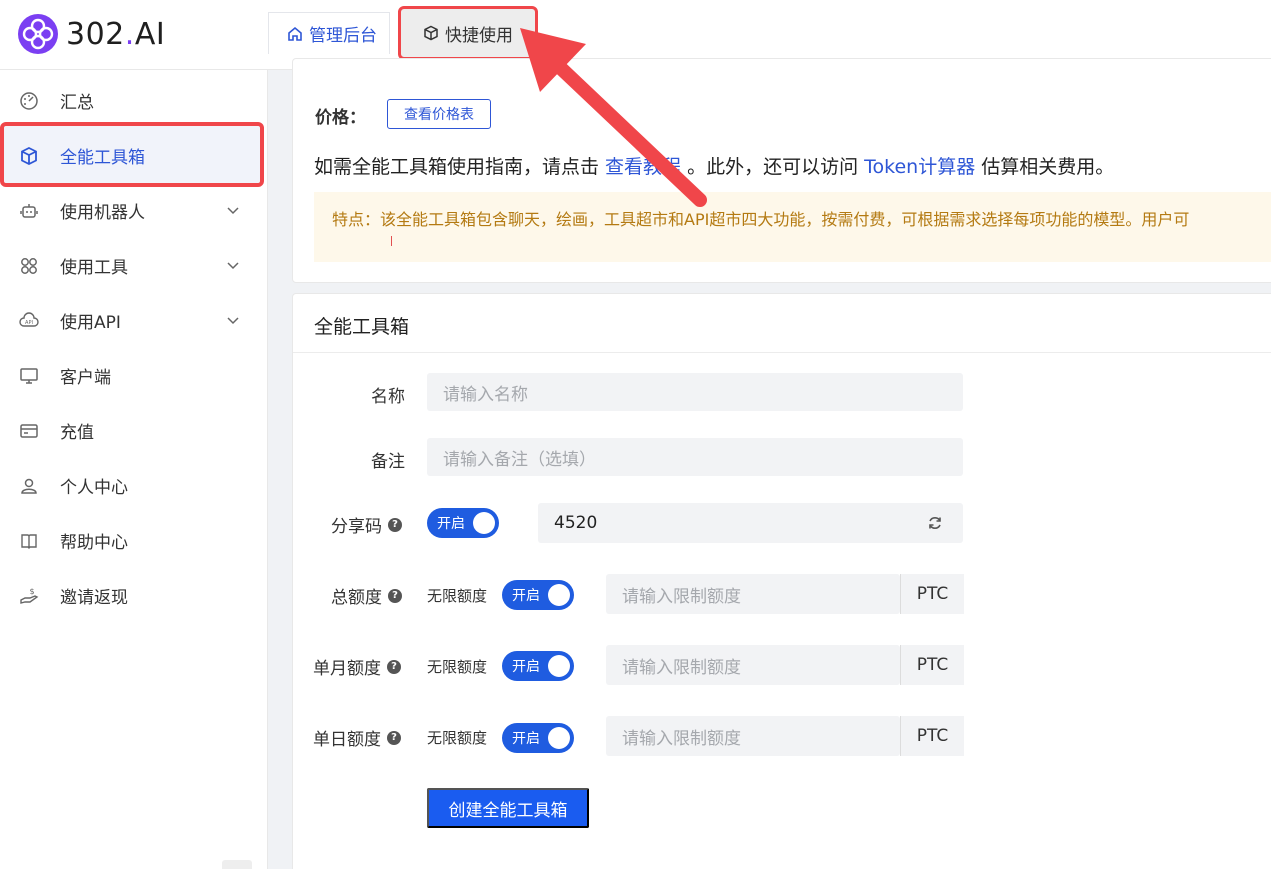 This screenshot has width=1271, height=869. I want to click on total-quota-unit: PTC, so click(932, 594).